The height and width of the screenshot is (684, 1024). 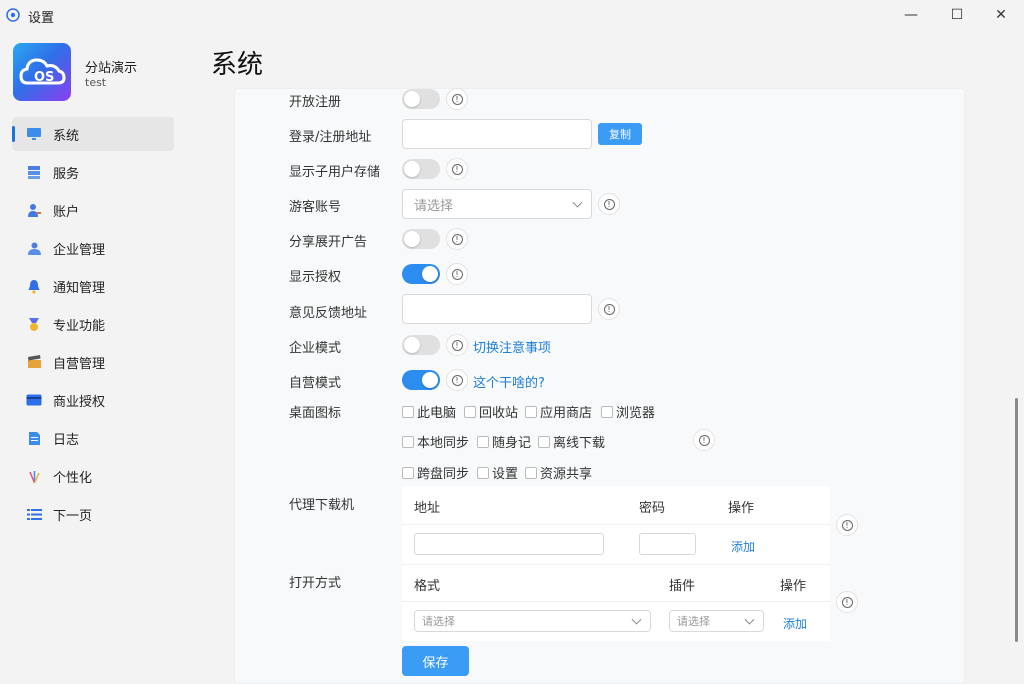 I want to click on site-logo: OS, so click(x=42, y=72).